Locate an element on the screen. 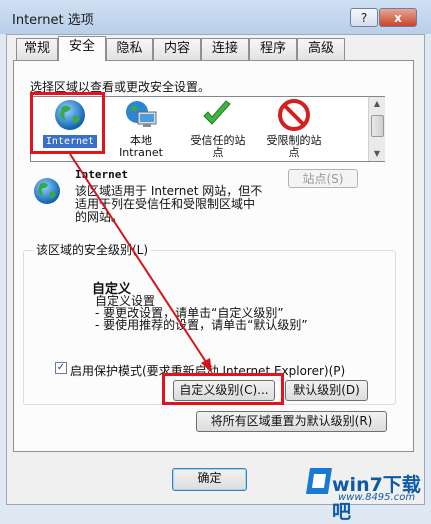 Image resolution: width=431 pixels, height=524 pixels. custom-line: - 要使用推荐的设置，请单击“默认级别” is located at coordinates (201, 325).